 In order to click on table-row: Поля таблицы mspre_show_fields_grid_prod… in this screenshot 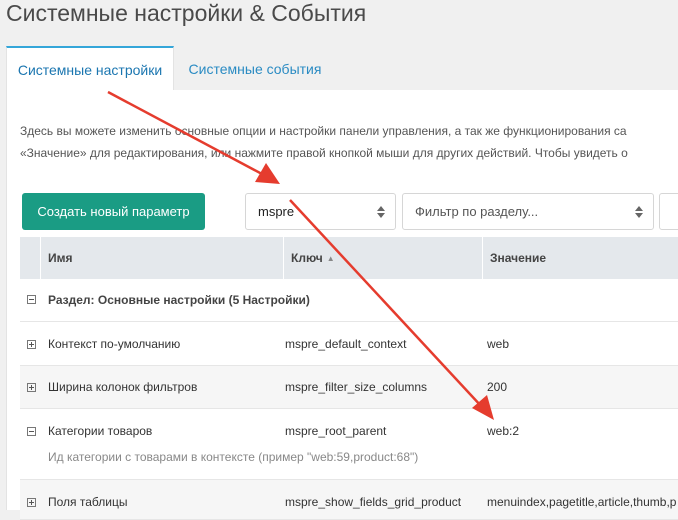, I will do `click(349, 500)`.